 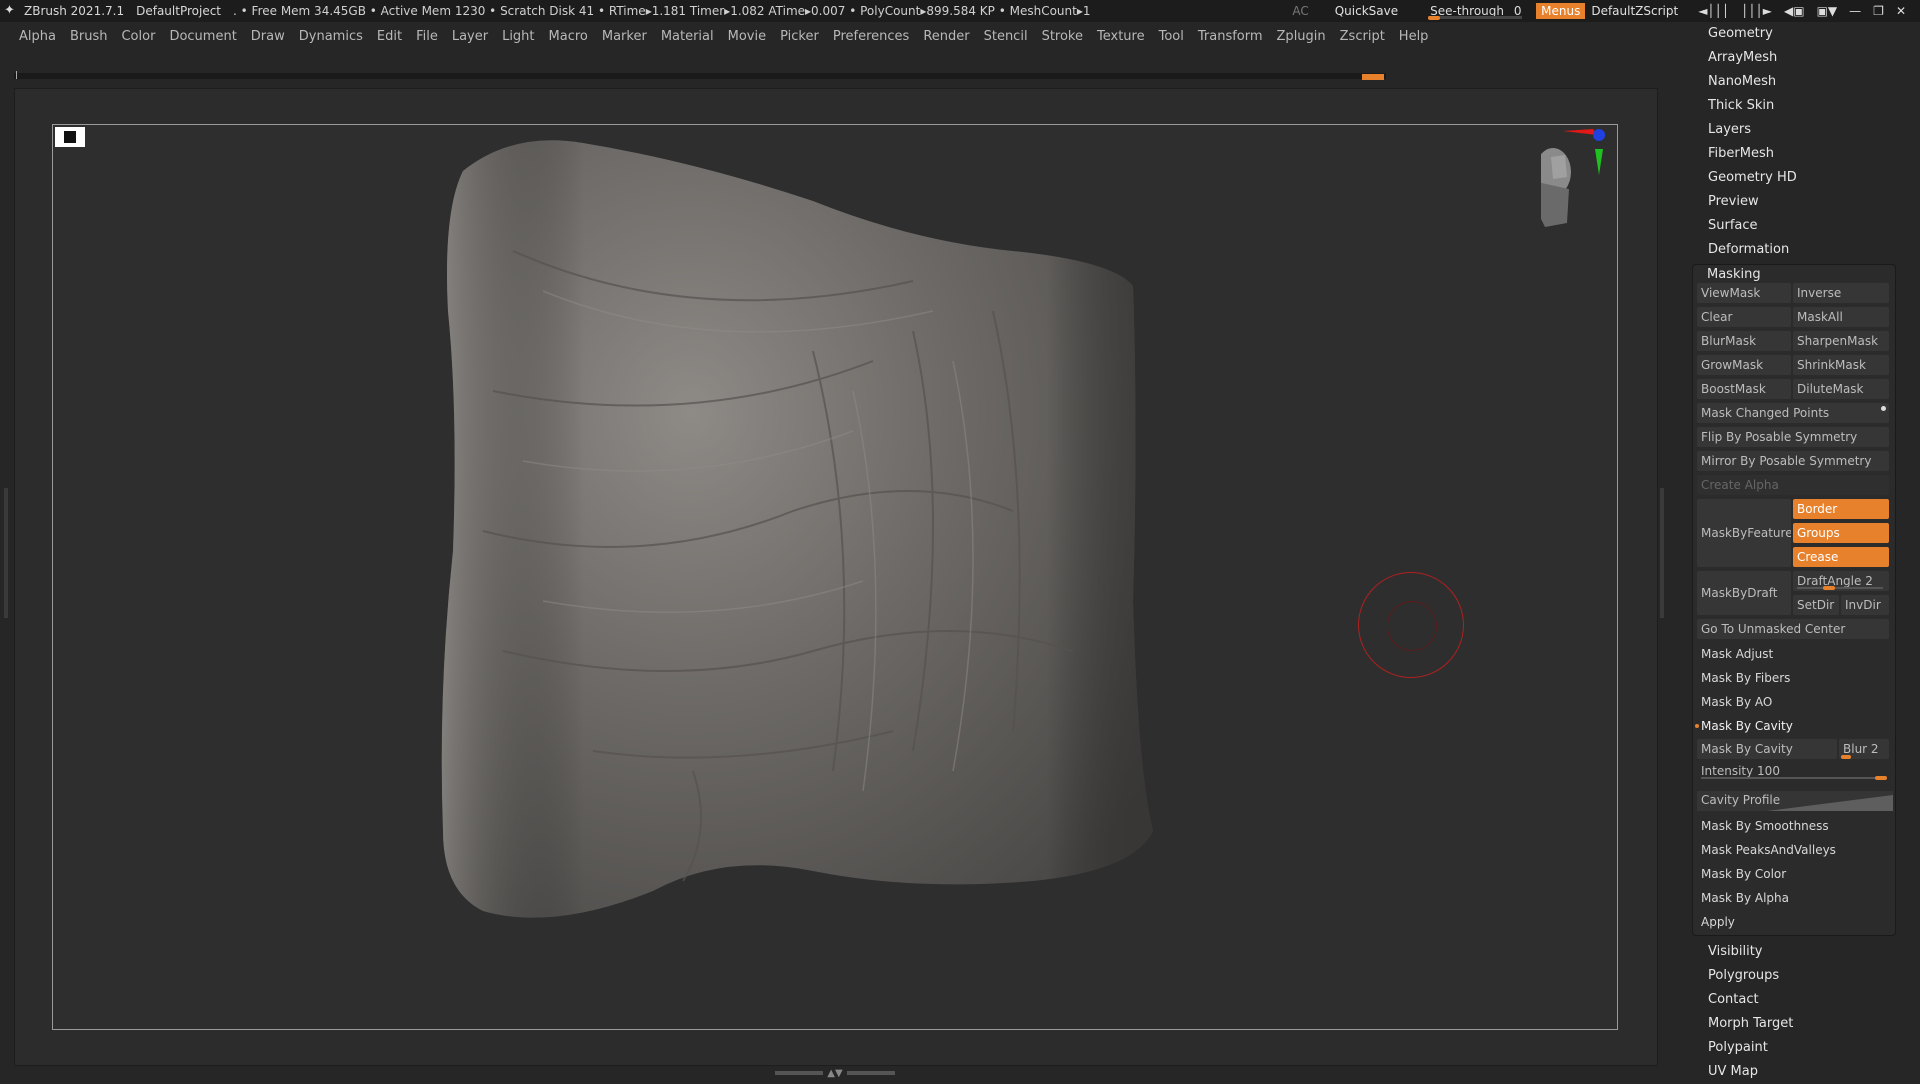 I want to click on menu-transform: Transform, so click(x=1230, y=36).